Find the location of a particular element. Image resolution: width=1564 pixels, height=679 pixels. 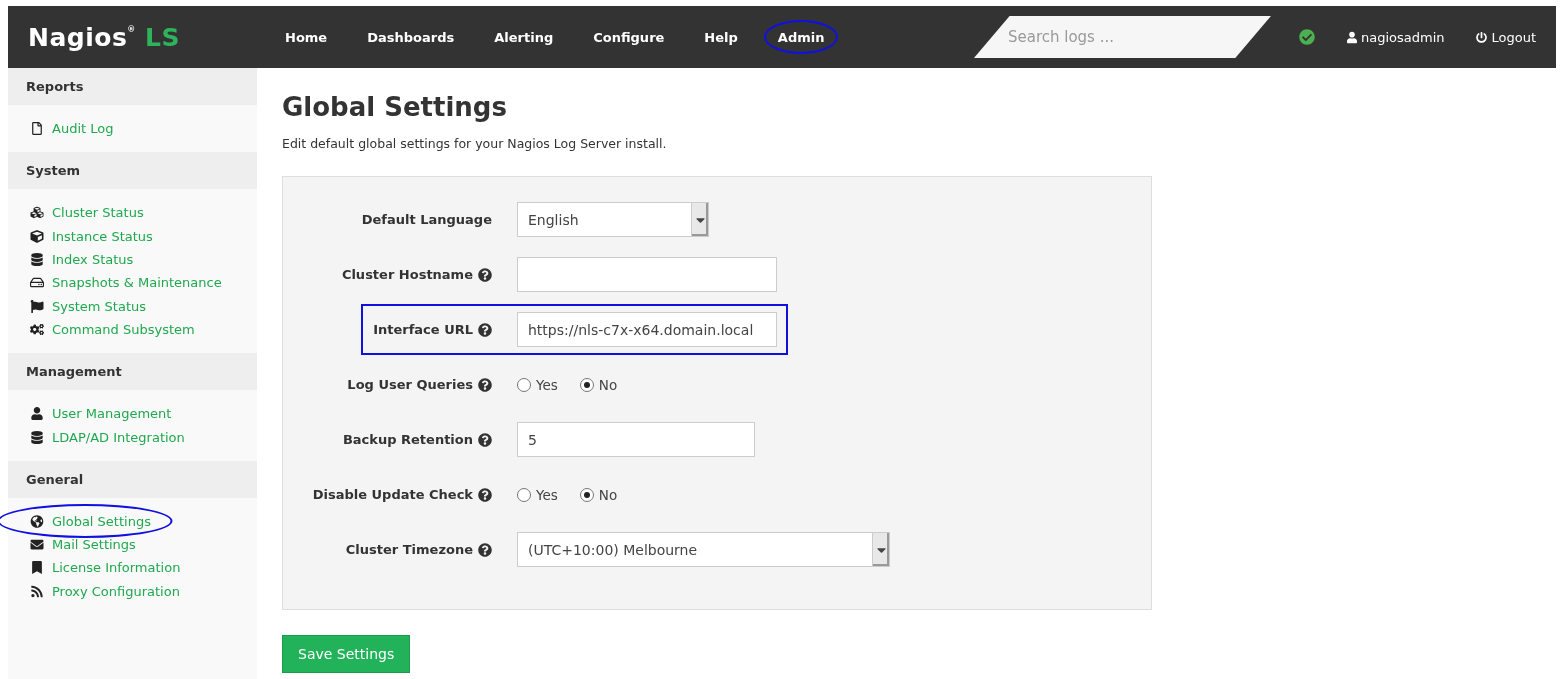

nav-link: Home is located at coordinates (306, 37).